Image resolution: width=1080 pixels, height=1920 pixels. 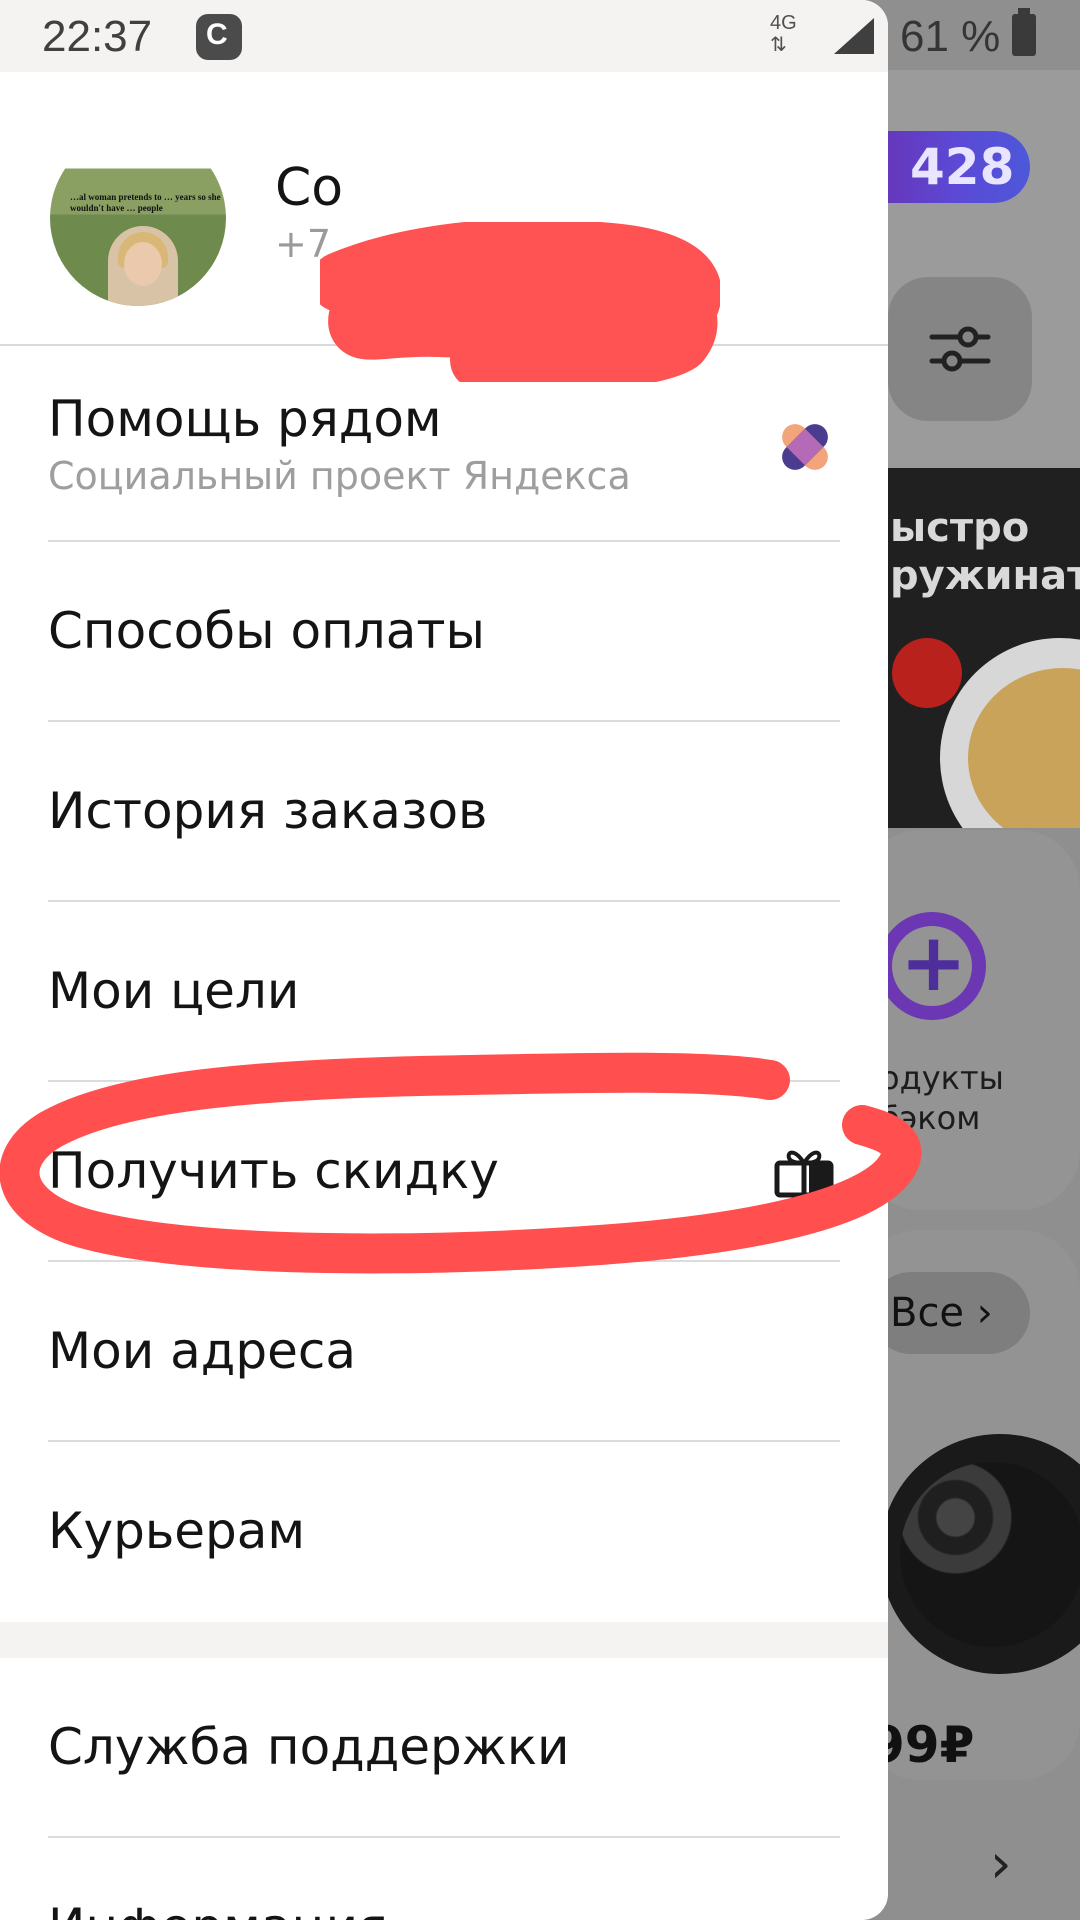 I want to click on menu-item-information: Информация, so click(x=444, y=1879).